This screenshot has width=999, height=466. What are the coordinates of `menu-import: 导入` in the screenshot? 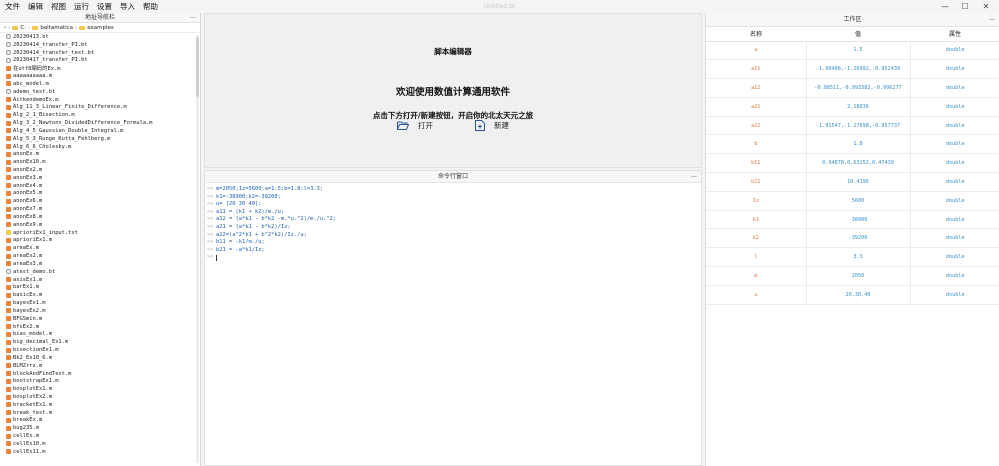 It's located at (127, 6).